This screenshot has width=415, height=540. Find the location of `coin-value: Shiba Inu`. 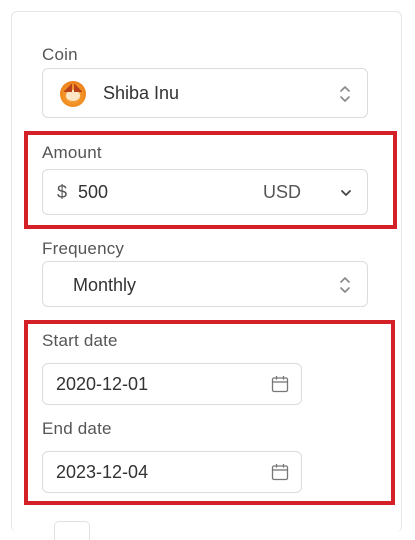

coin-value: Shiba Inu is located at coordinates (141, 93).